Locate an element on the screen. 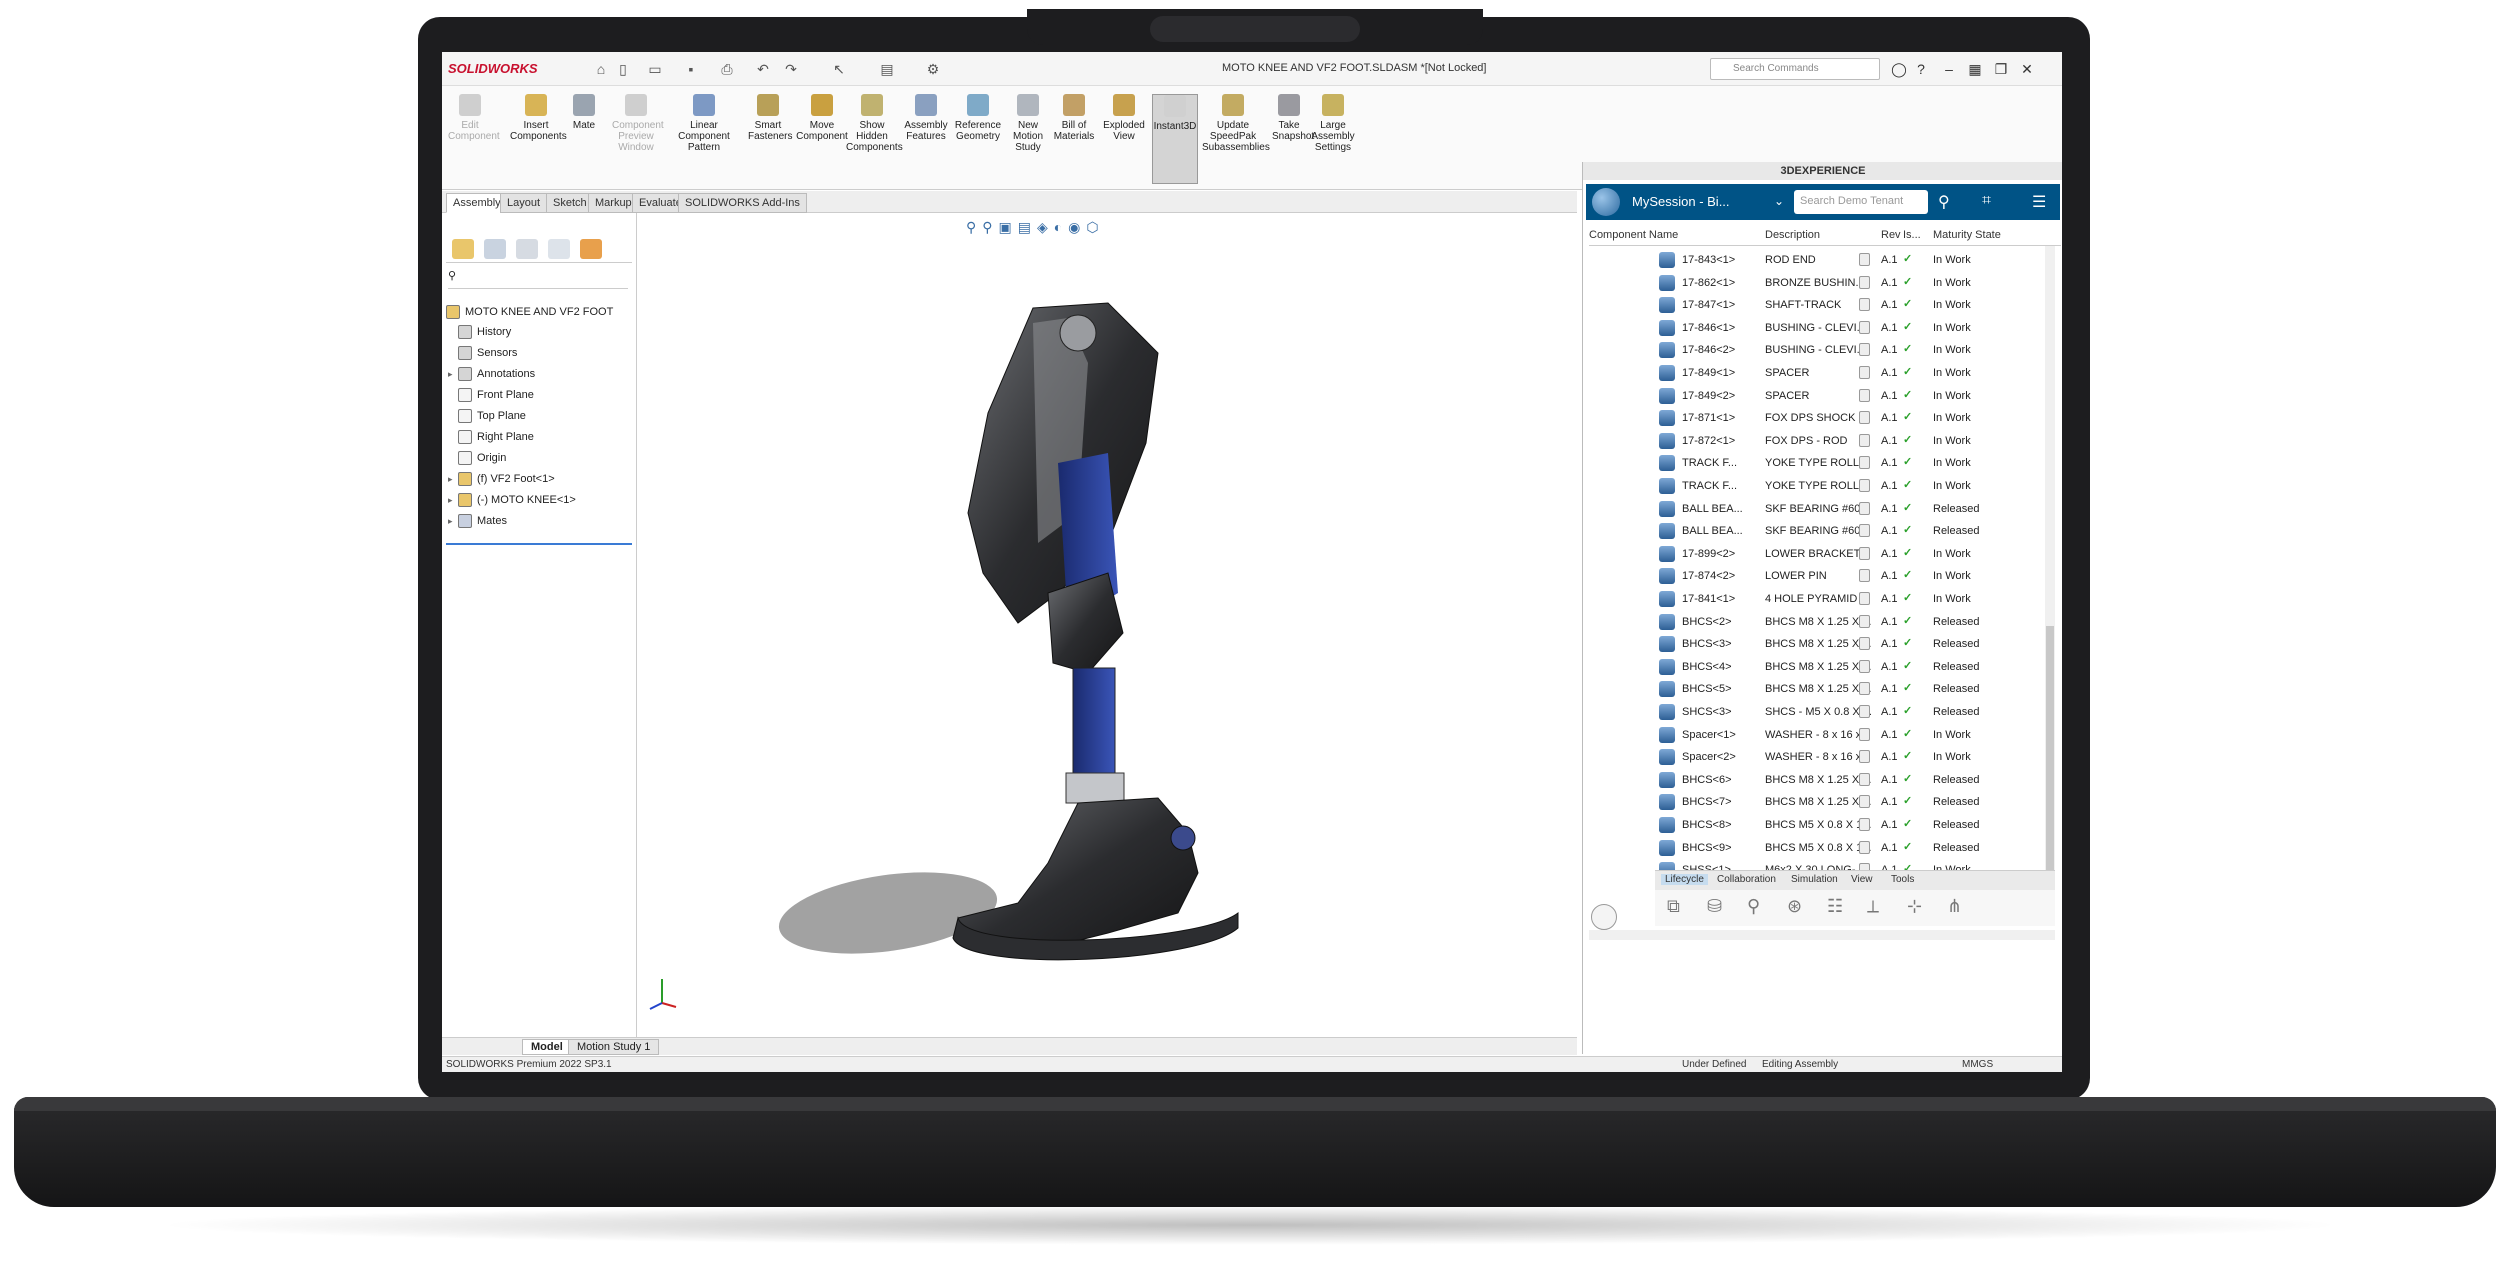 The image size is (2500, 1278). new-motion-study-button: New Motion Study is located at coordinates (1028, 139).